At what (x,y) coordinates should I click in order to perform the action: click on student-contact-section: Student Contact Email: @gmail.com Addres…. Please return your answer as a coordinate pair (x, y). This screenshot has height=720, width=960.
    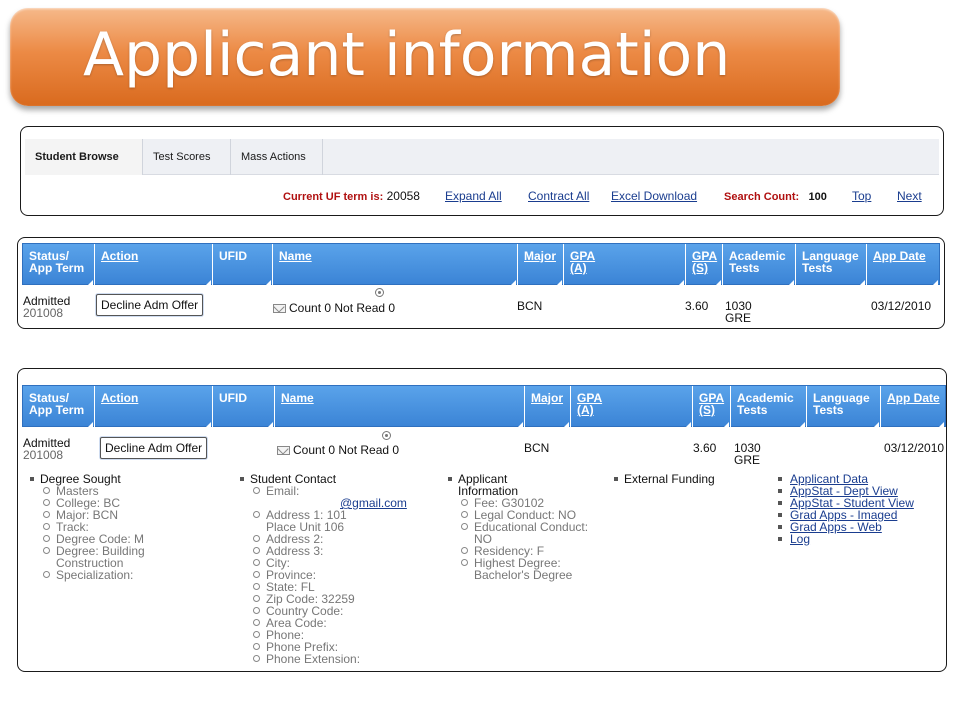
    Looking at the image, I should click on (340, 569).